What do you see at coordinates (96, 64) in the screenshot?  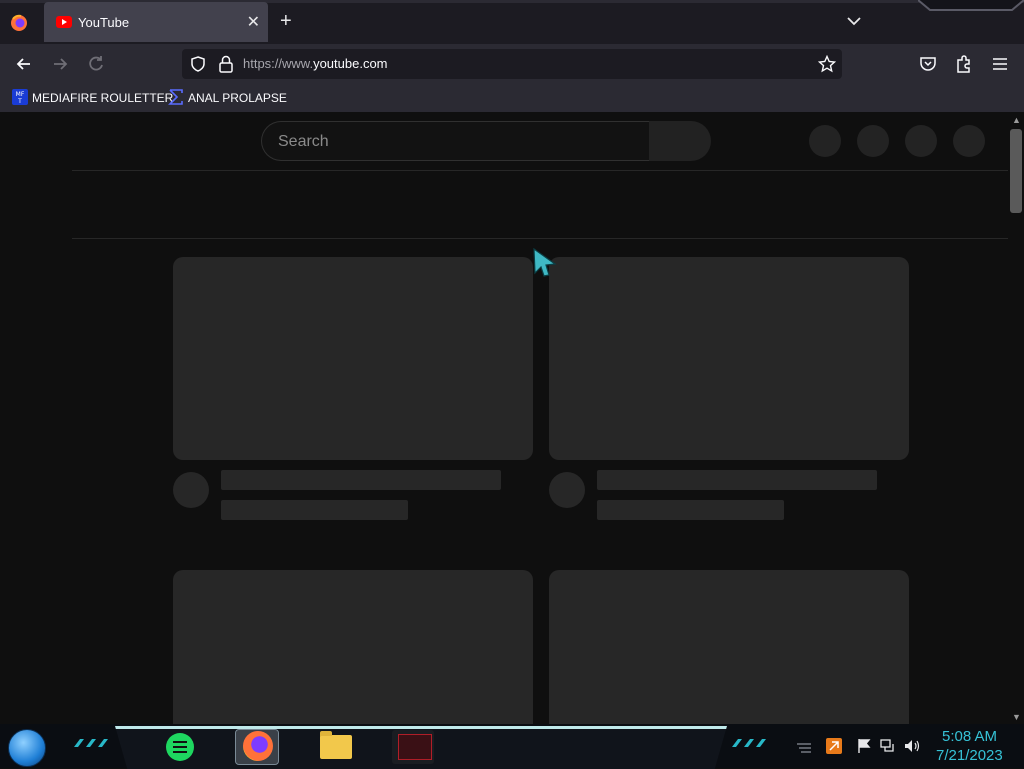 I see `reload-icon` at bounding box center [96, 64].